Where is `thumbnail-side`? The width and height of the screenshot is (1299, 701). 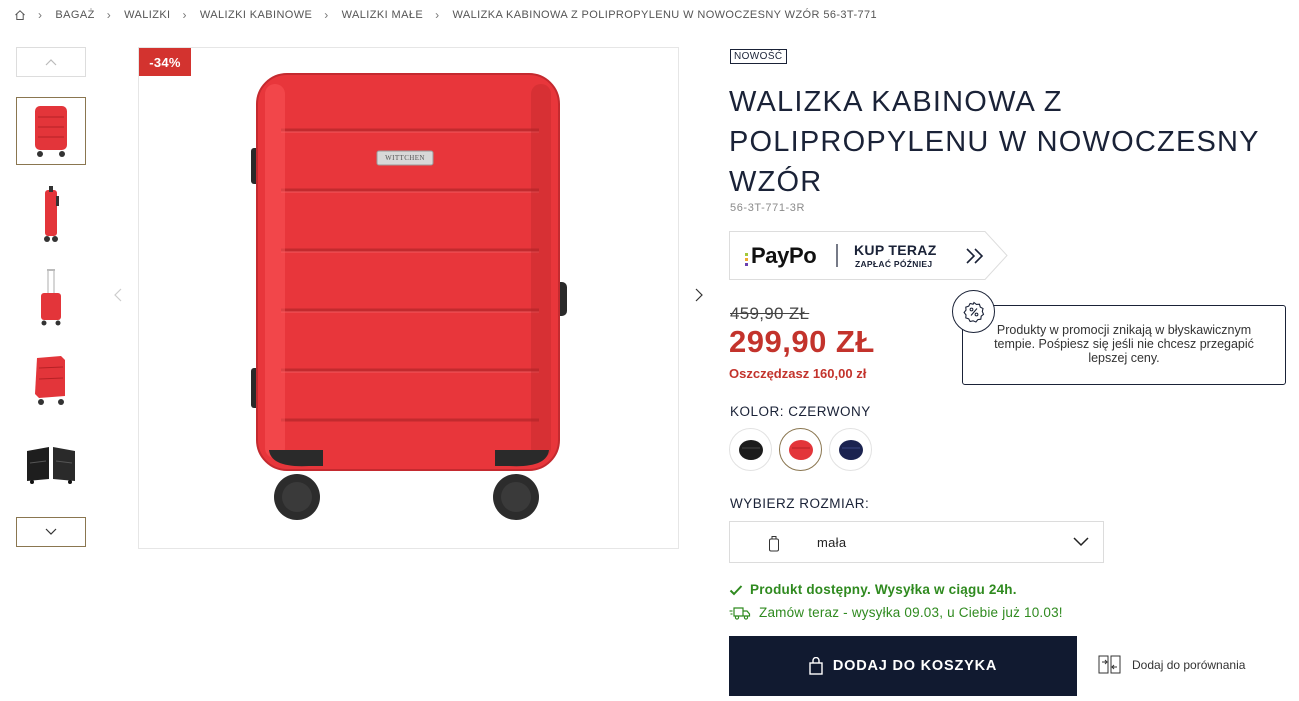 thumbnail-side is located at coordinates (51, 214).